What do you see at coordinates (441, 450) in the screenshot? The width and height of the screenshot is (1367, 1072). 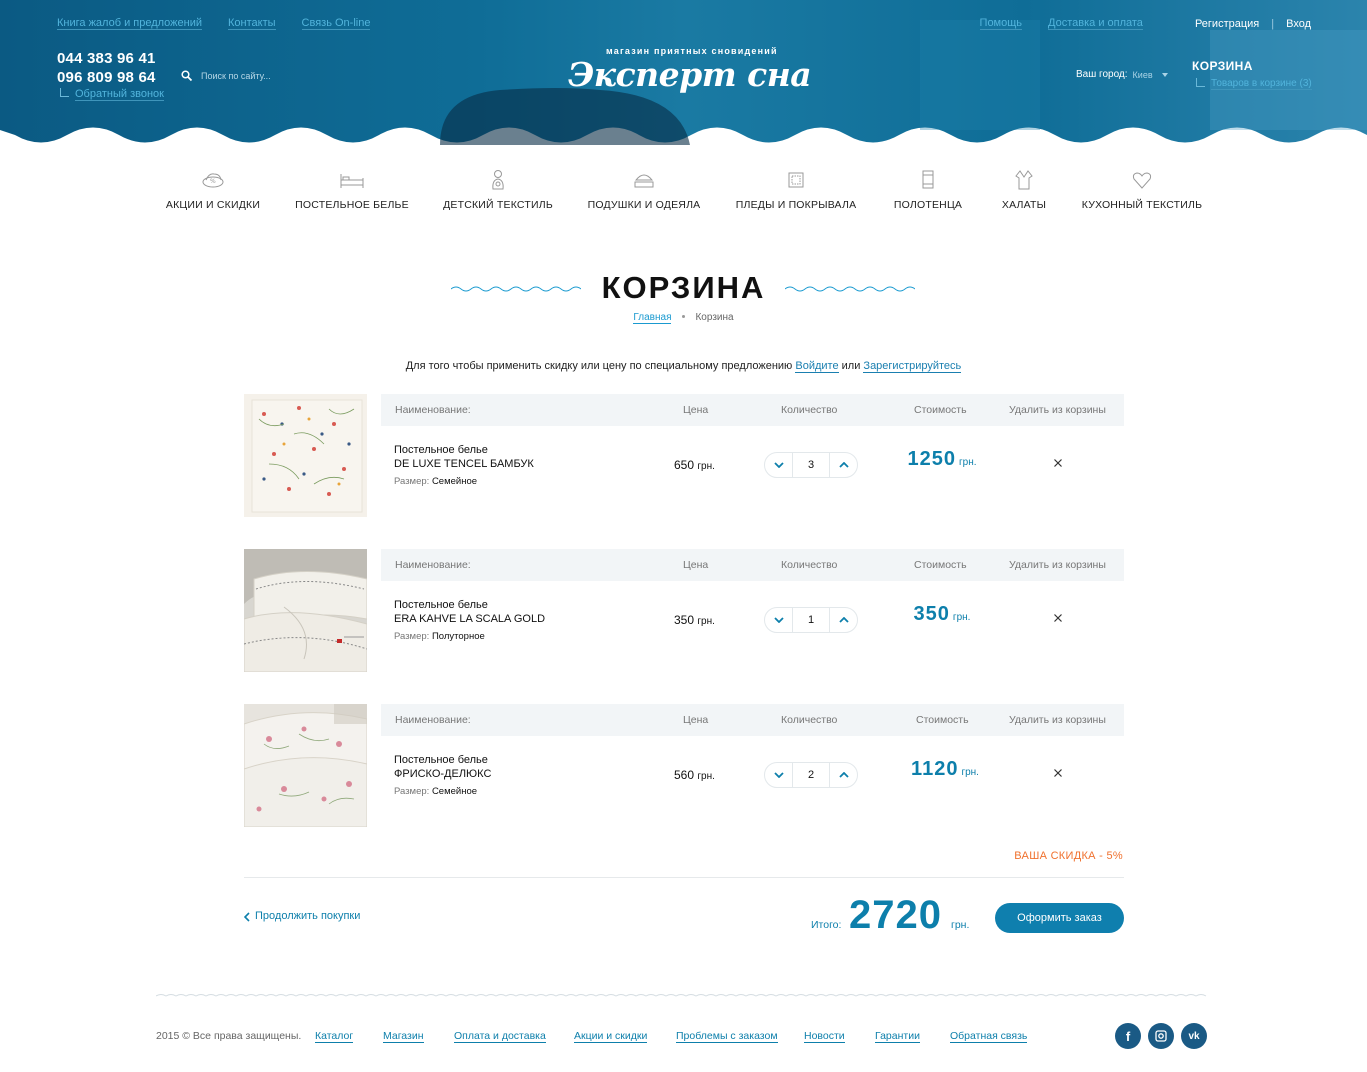 I see `product-category: Постельное белье` at bounding box center [441, 450].